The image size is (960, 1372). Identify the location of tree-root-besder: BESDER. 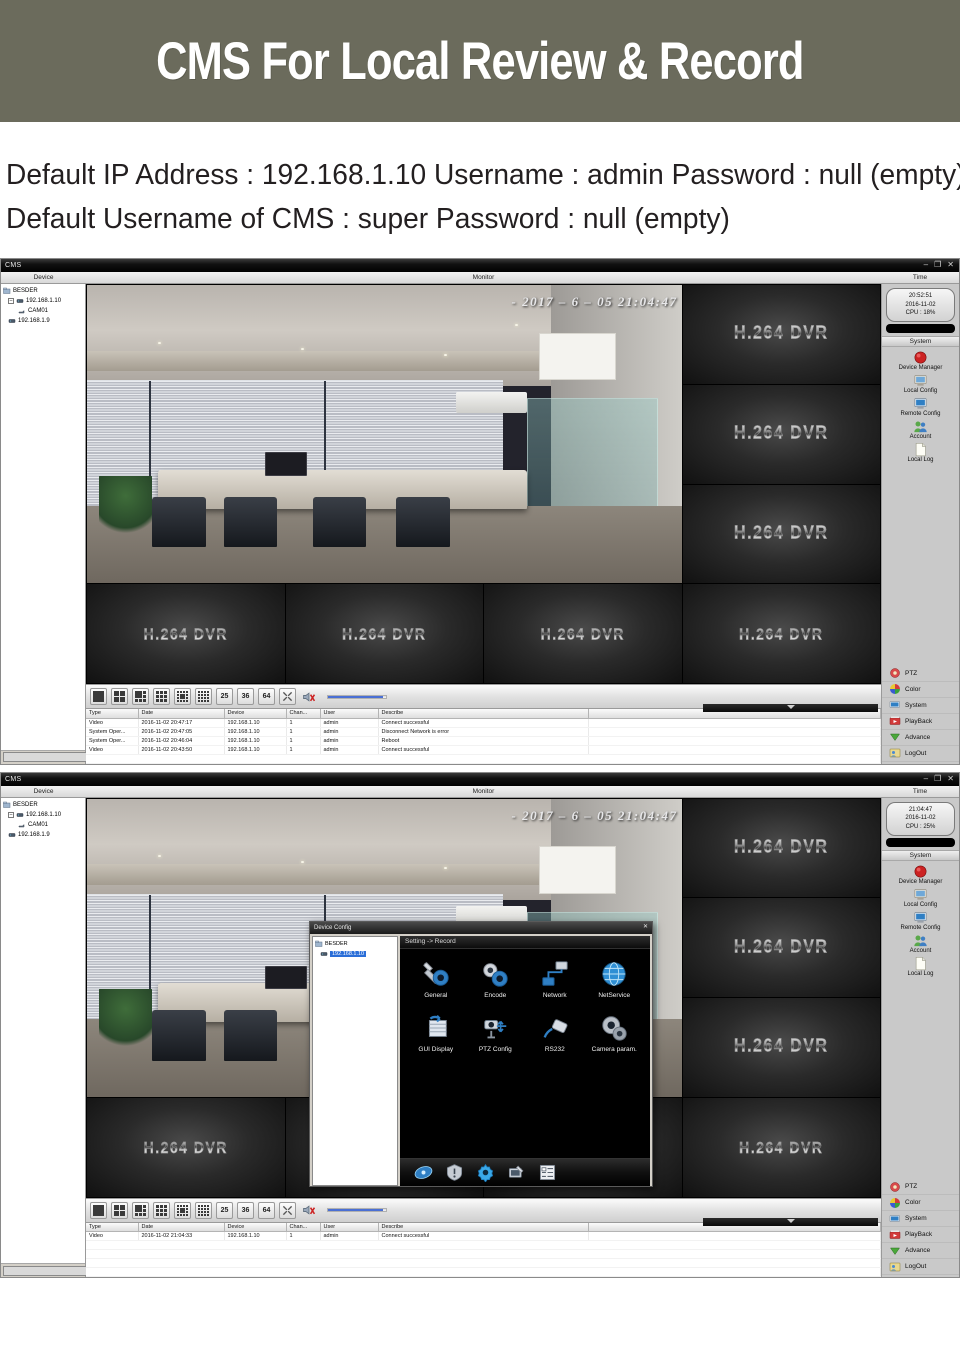
(43, 291).